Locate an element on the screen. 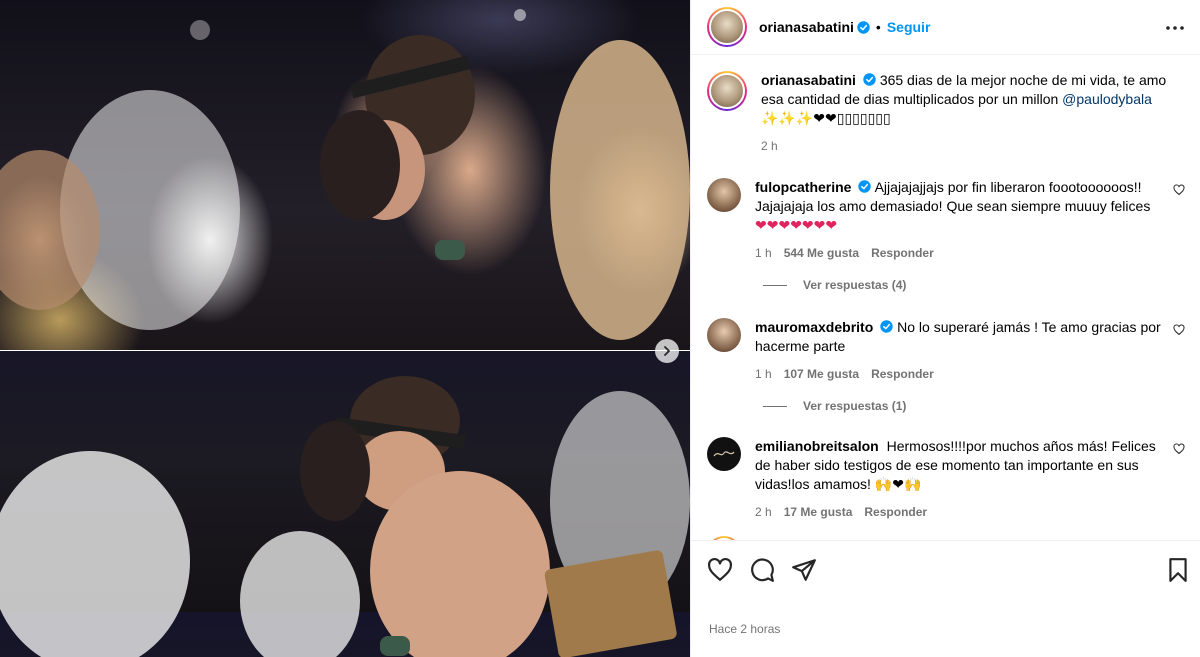 The image size is (1200, 657). post-actions is located at coordinates (945, 570).